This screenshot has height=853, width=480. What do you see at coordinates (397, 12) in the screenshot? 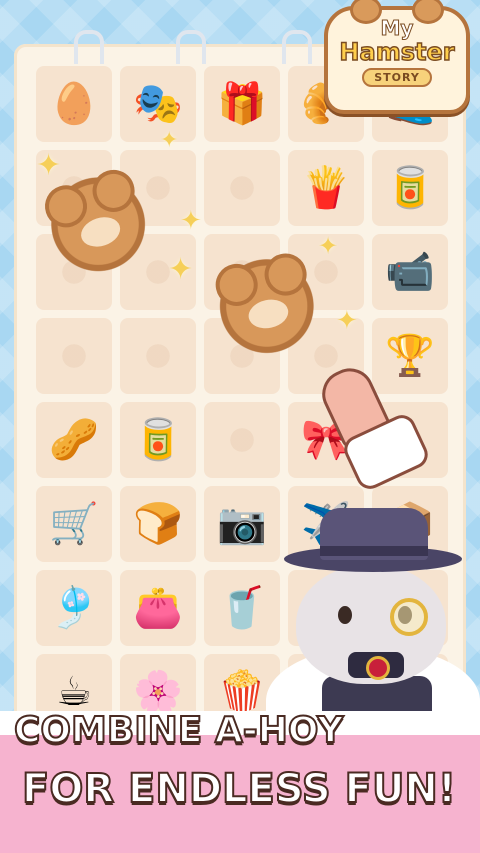
I see `logo-ears` at bounding box center [397, 12].